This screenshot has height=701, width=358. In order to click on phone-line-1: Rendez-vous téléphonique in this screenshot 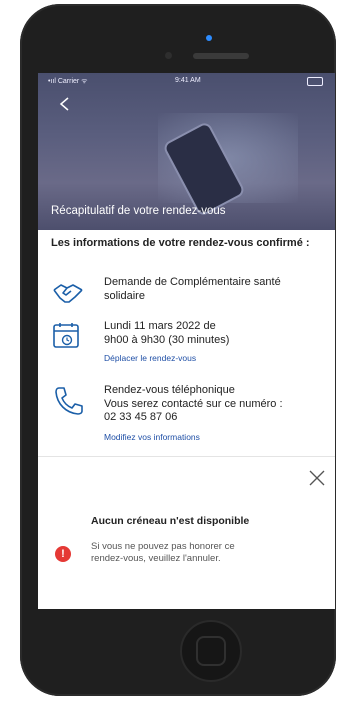, I will do `click(169, 390)`.